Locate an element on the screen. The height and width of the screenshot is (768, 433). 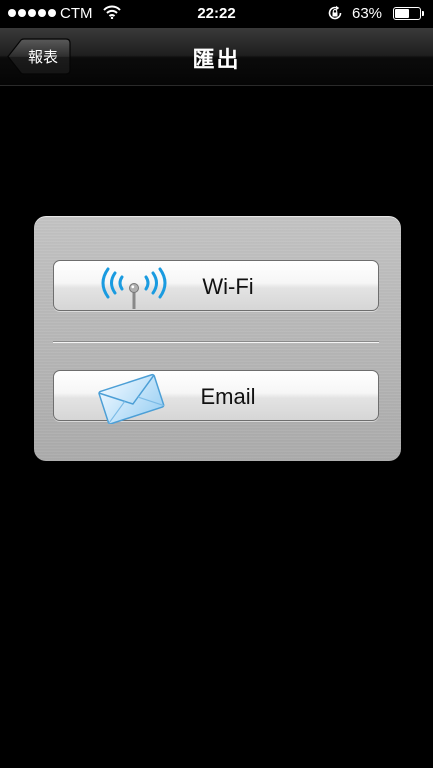
rotation-lock-icon is located at coordinates (335, 12).